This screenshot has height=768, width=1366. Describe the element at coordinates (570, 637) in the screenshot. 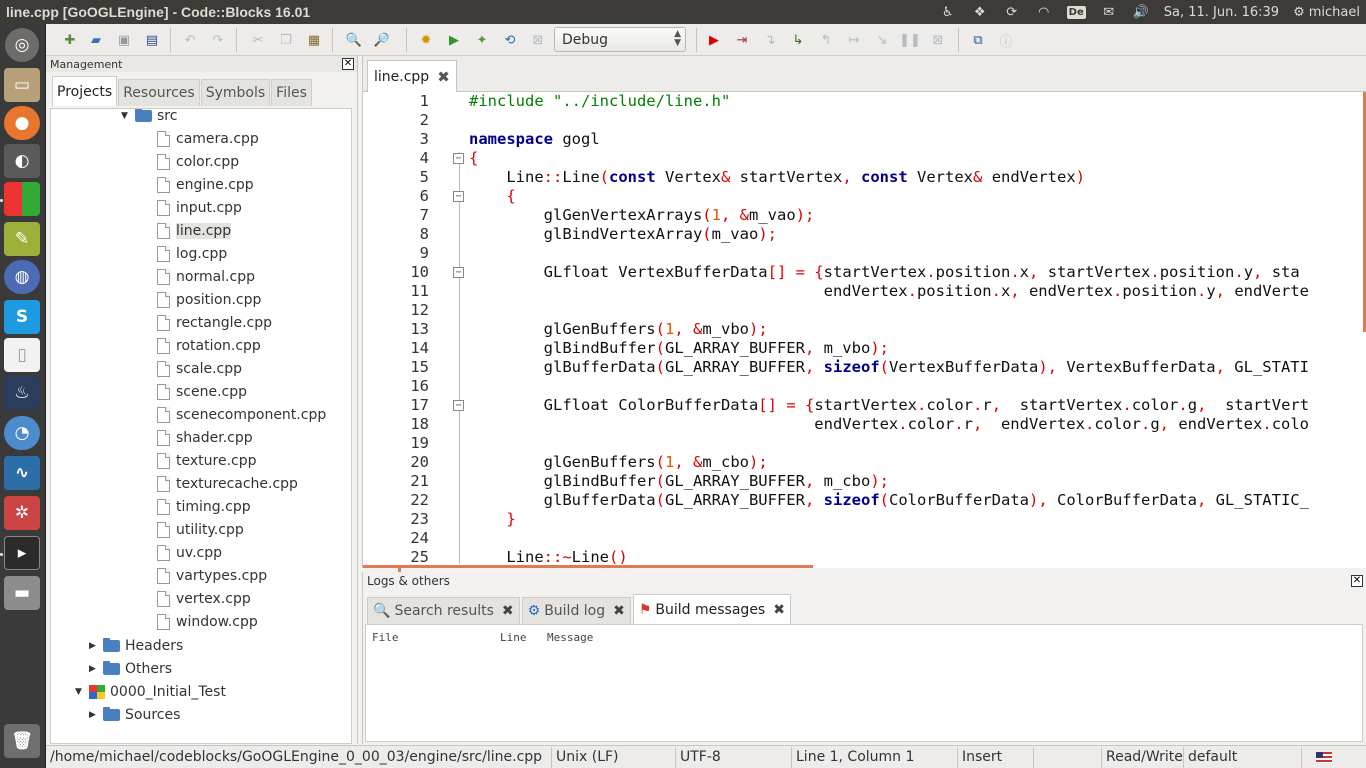

I see `column-header-message: Message` at that location.